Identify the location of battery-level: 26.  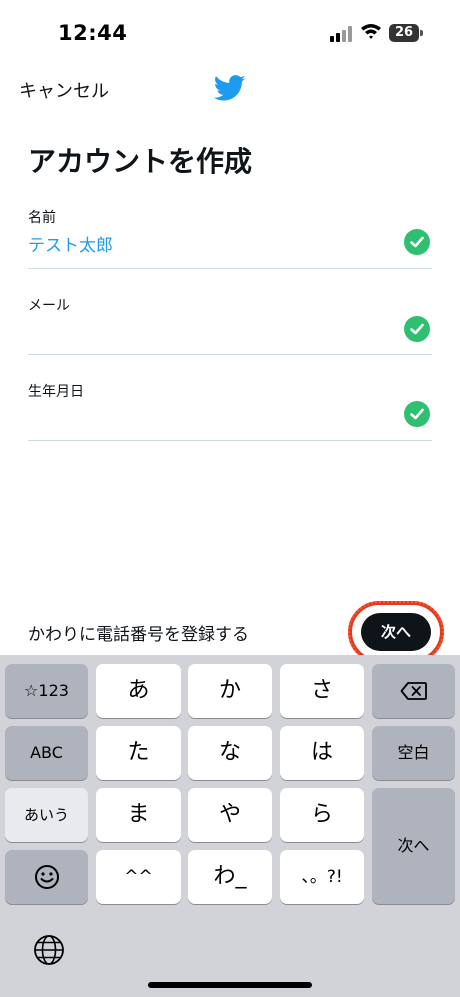
(404, 32).